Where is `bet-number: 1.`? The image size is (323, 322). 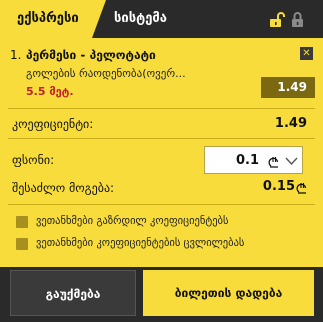
bet-number: 1. is located at coordinates (16, 55).